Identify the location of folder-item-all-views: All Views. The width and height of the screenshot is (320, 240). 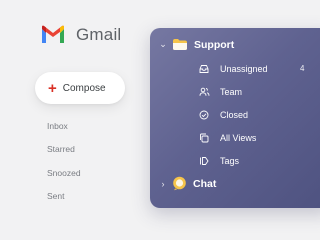
(227, 138).